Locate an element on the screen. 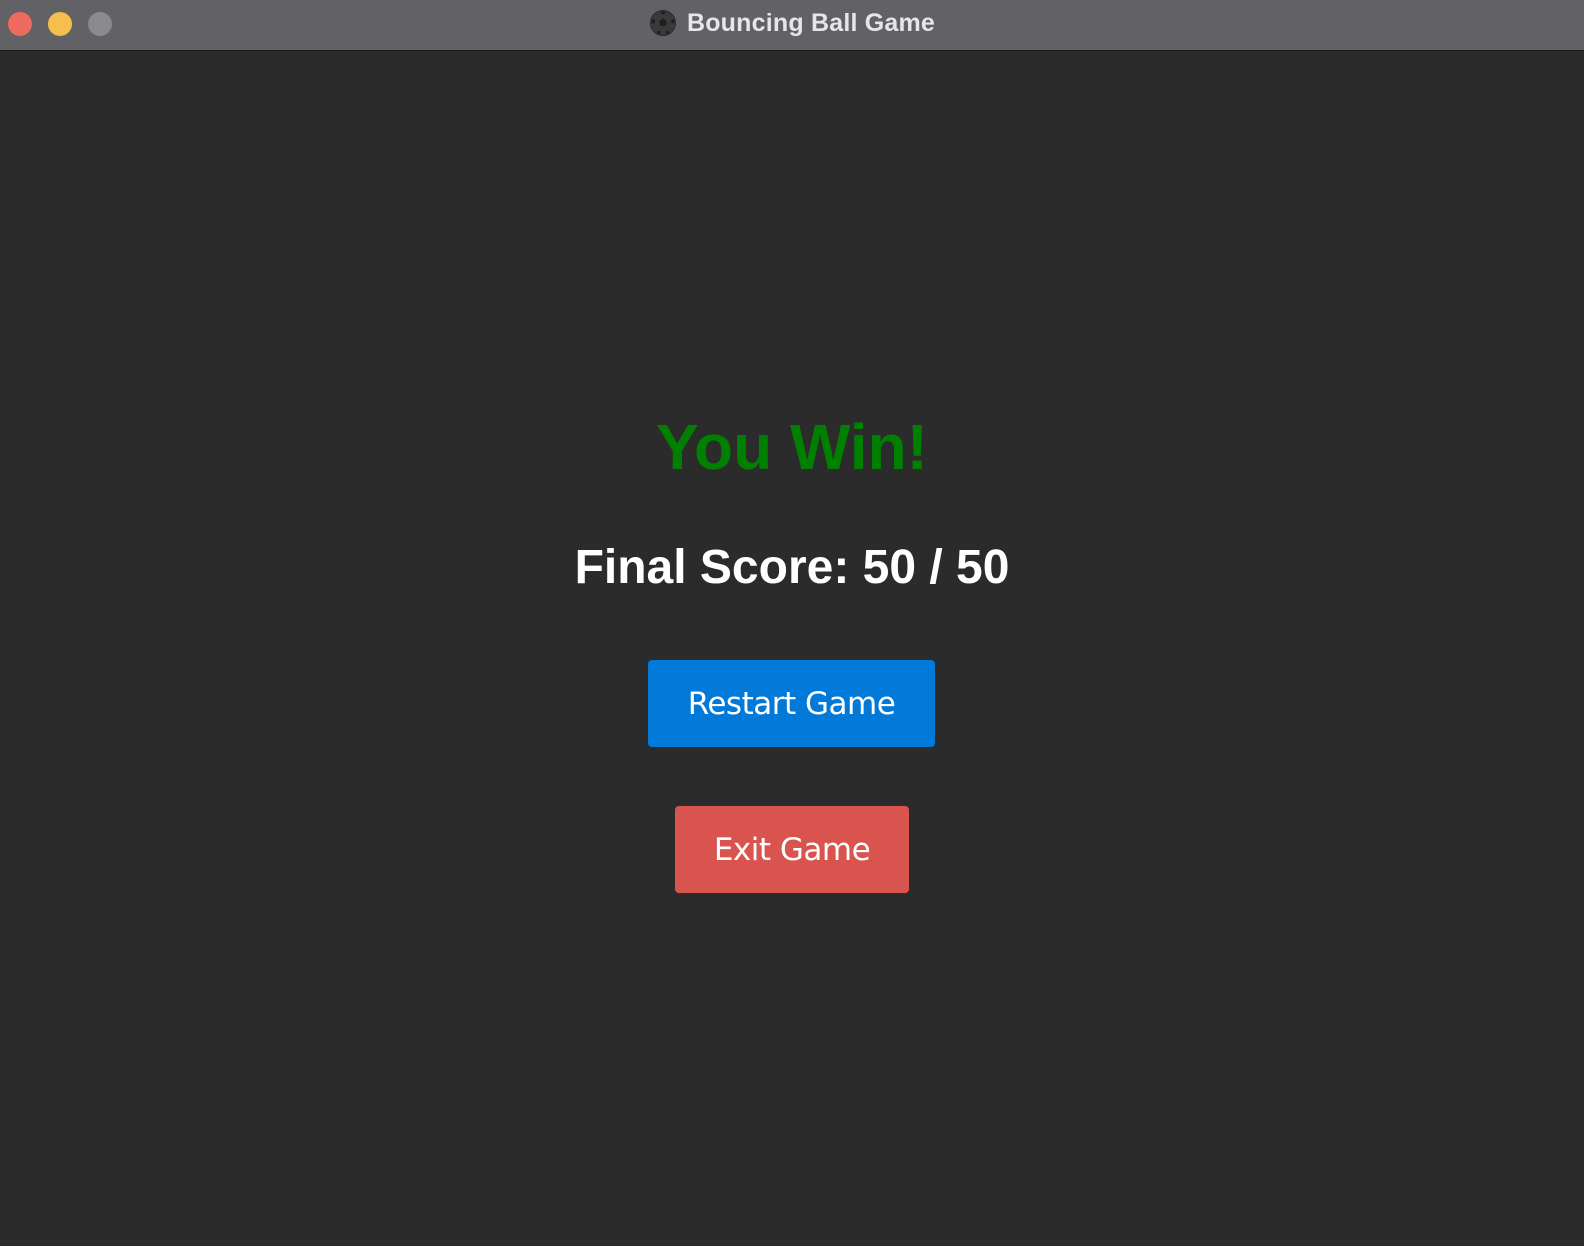 The height and width of the screenshot is (1246, 1584). result-heading: You Win! is located at coordinates (792, 447).